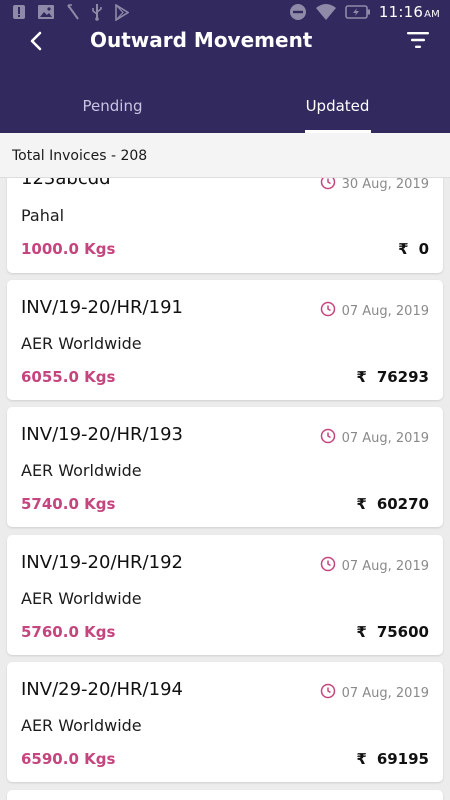 This screenshot has width=450, height=800. I want to click on invoice-amount-value: 76293, so click(402, 377).